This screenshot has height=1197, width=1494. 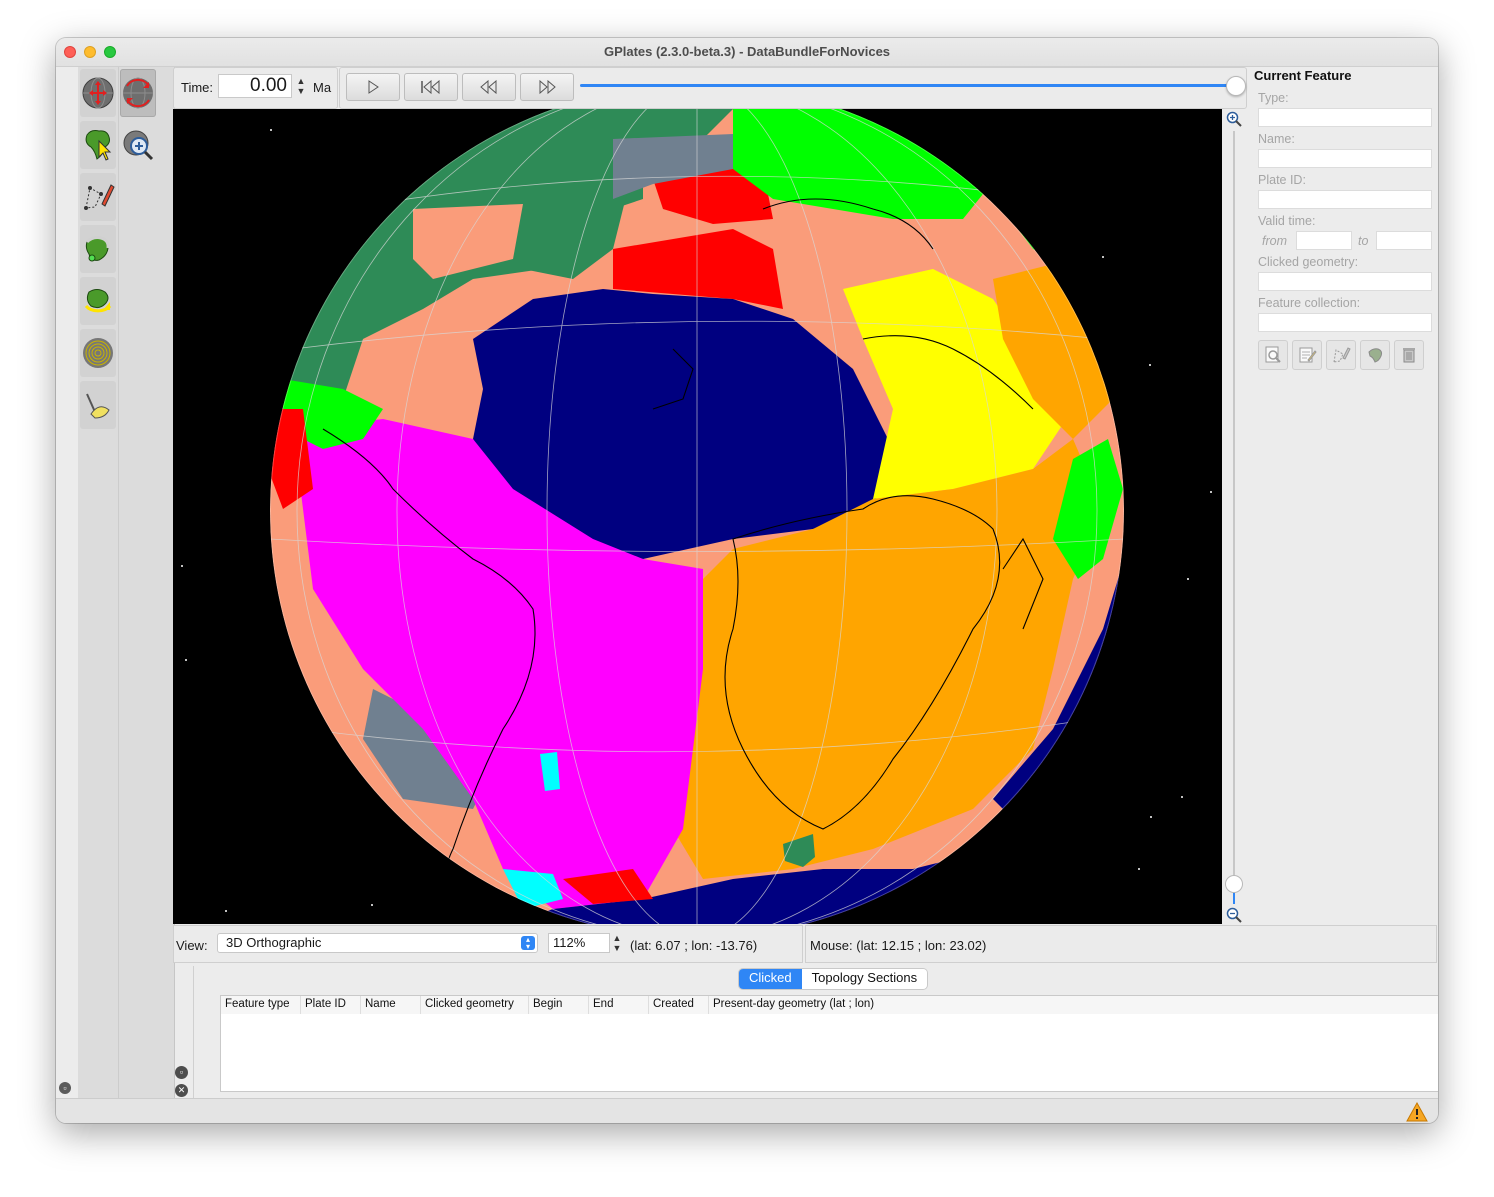 I want to click on zoom-tool, so click(x=138, y=145).